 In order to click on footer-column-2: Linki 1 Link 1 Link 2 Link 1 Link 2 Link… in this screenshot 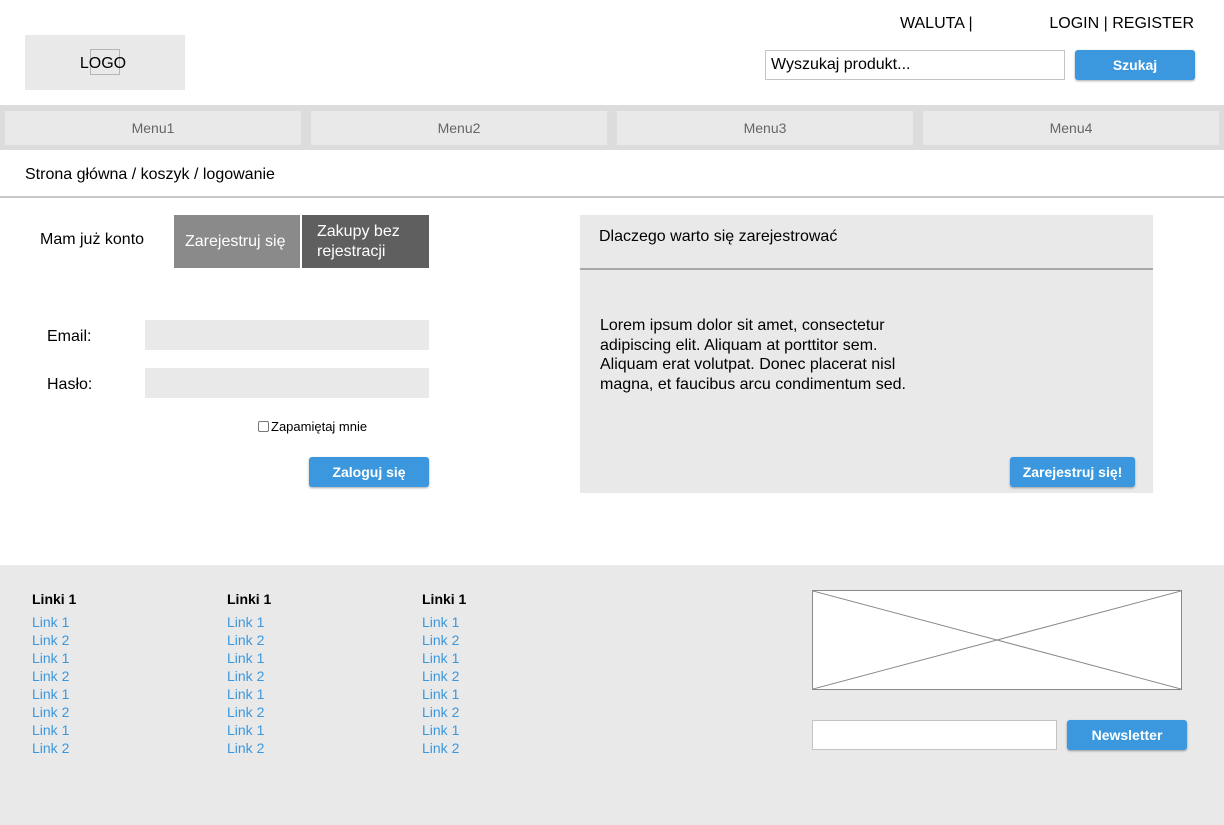, I will do `click(249, 674)`.